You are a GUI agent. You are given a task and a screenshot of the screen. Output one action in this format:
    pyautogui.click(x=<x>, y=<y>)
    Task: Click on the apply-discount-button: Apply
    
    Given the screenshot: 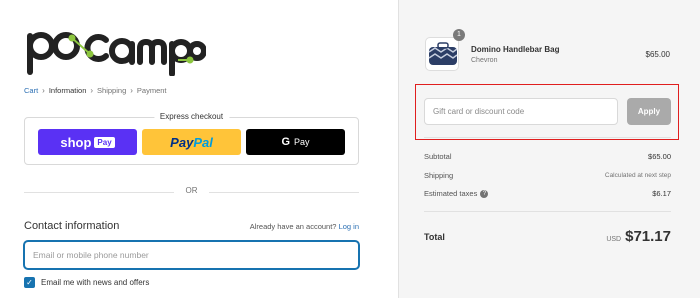 What is the action you would take?
    pyautogui.click(x=649, y=111)
    